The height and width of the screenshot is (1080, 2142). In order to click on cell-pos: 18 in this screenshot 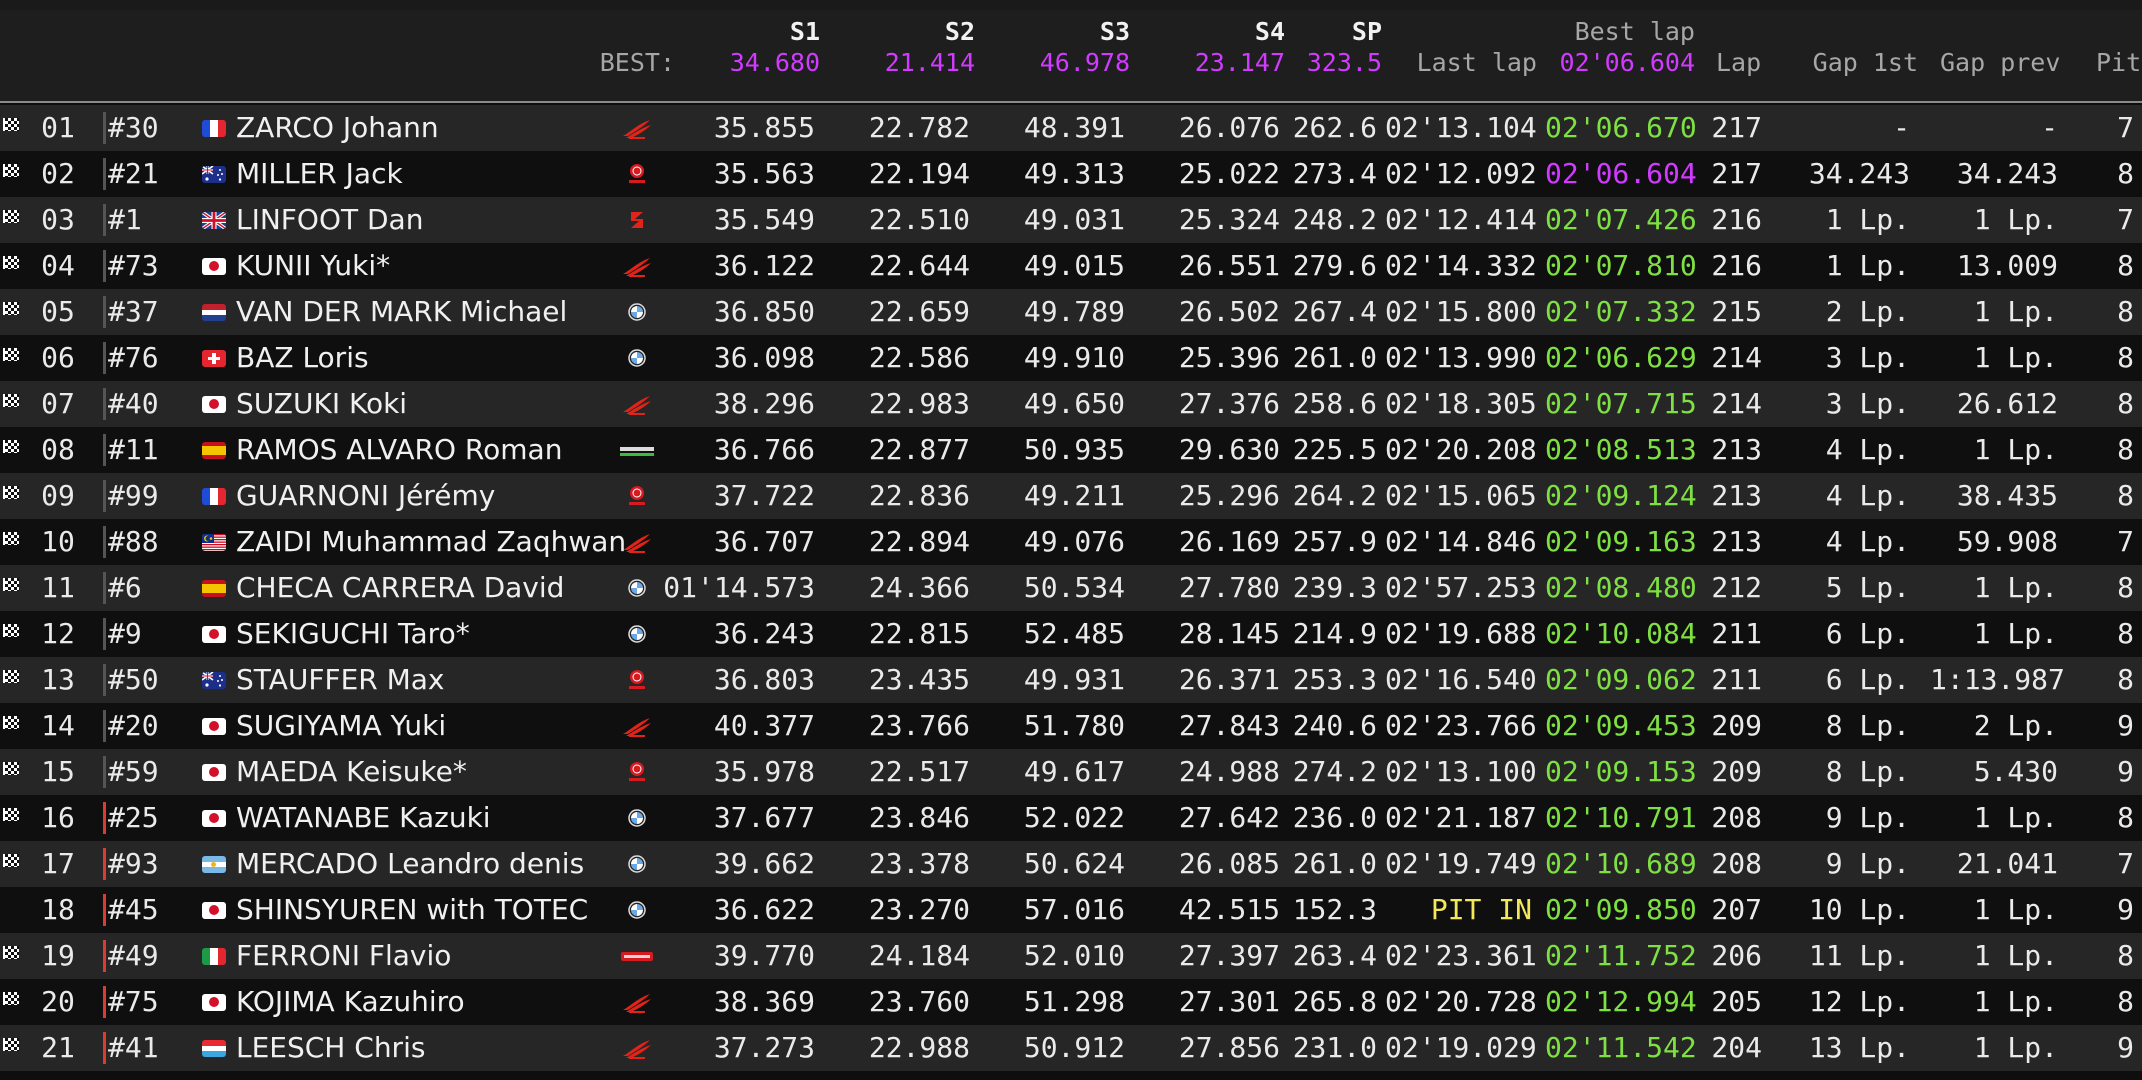, I will do `click(58, 909)`.